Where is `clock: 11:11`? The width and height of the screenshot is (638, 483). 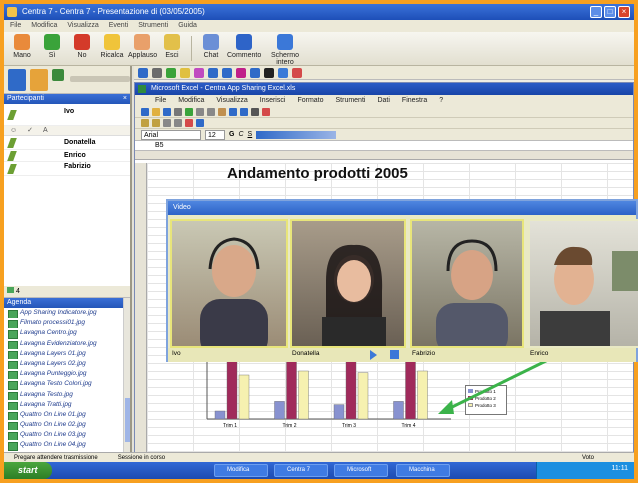
clock: 11:11 is located at coordinates (619, 468).